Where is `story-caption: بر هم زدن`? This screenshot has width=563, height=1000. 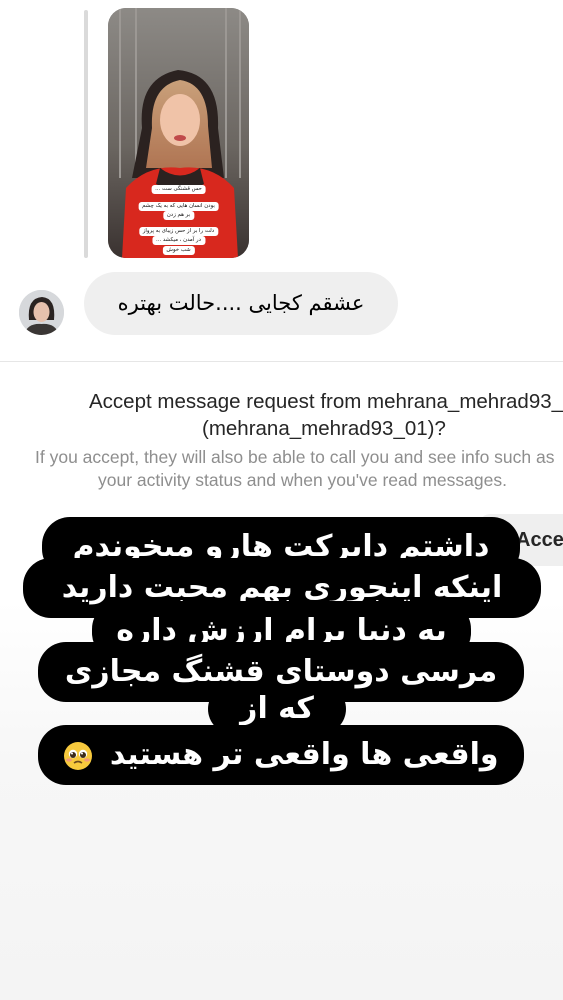
story-caption: بر هم زدن is located at coordinates (178, 215).